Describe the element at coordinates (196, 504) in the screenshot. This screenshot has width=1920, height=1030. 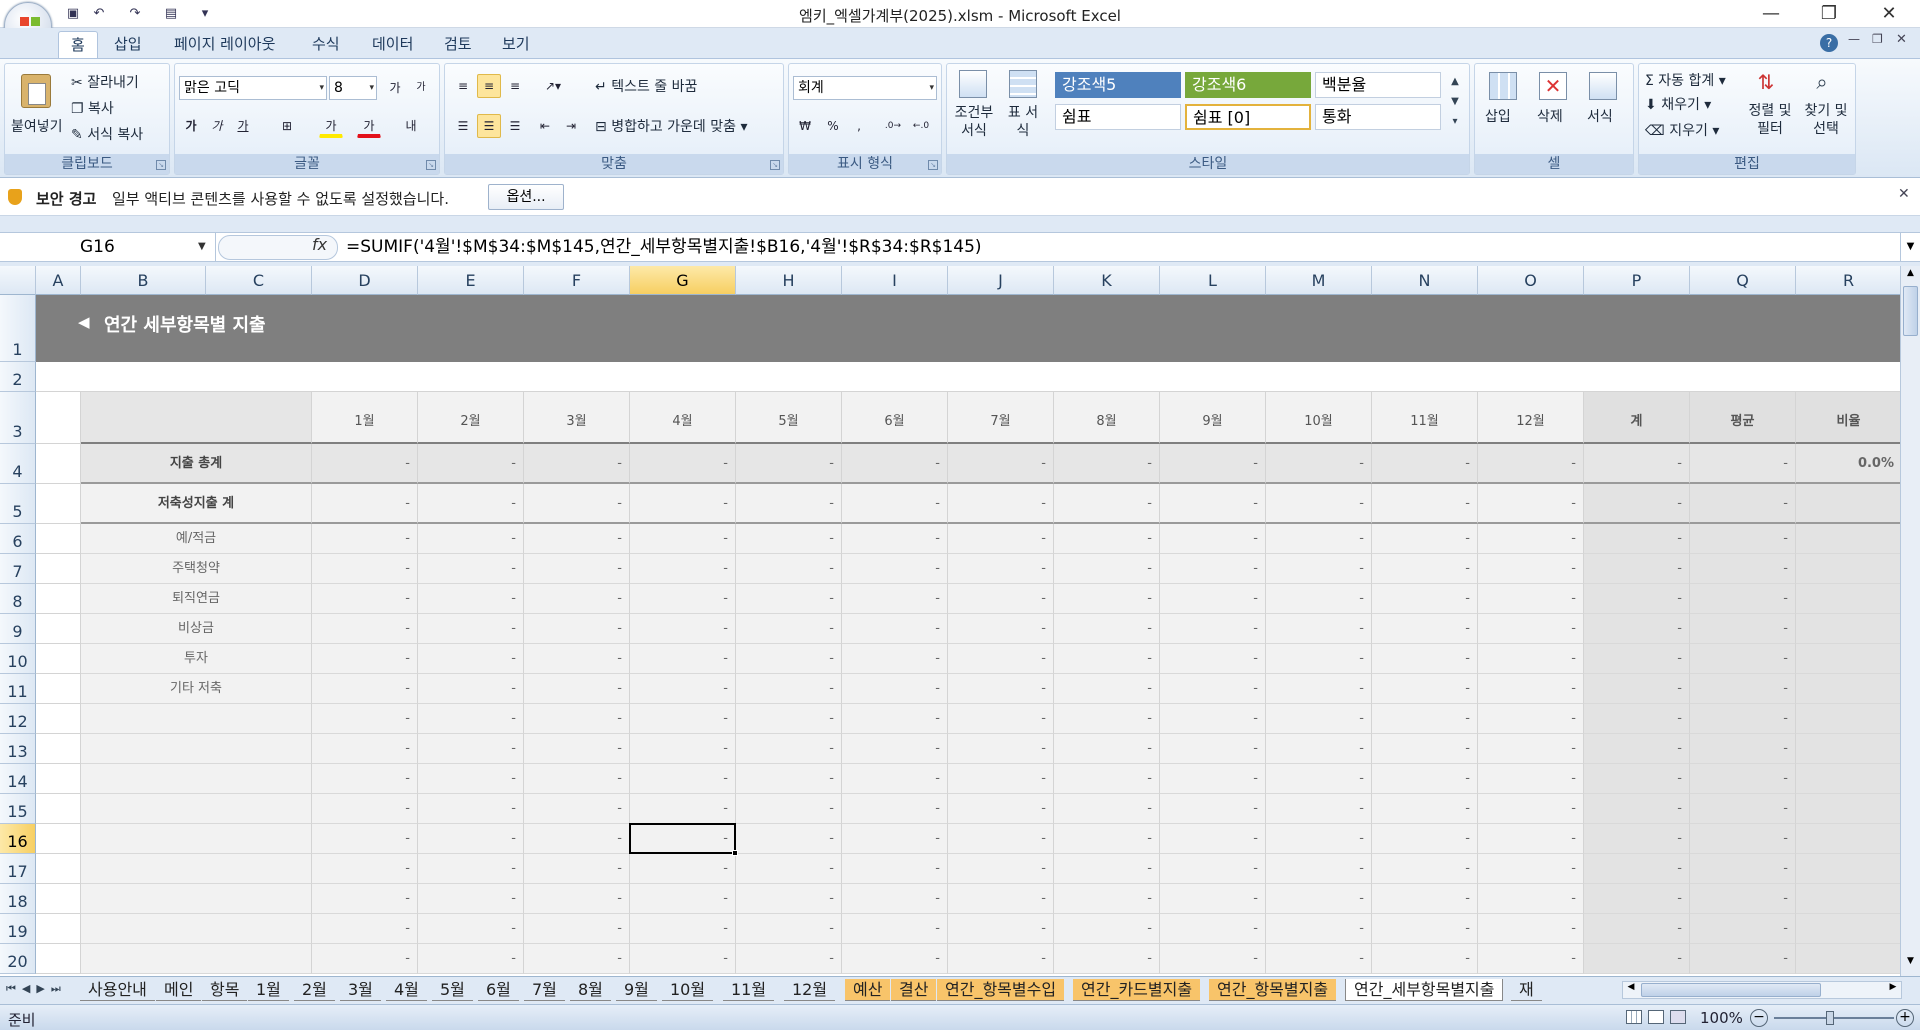
I see `saving-label: 저축성지출 계` at that location.